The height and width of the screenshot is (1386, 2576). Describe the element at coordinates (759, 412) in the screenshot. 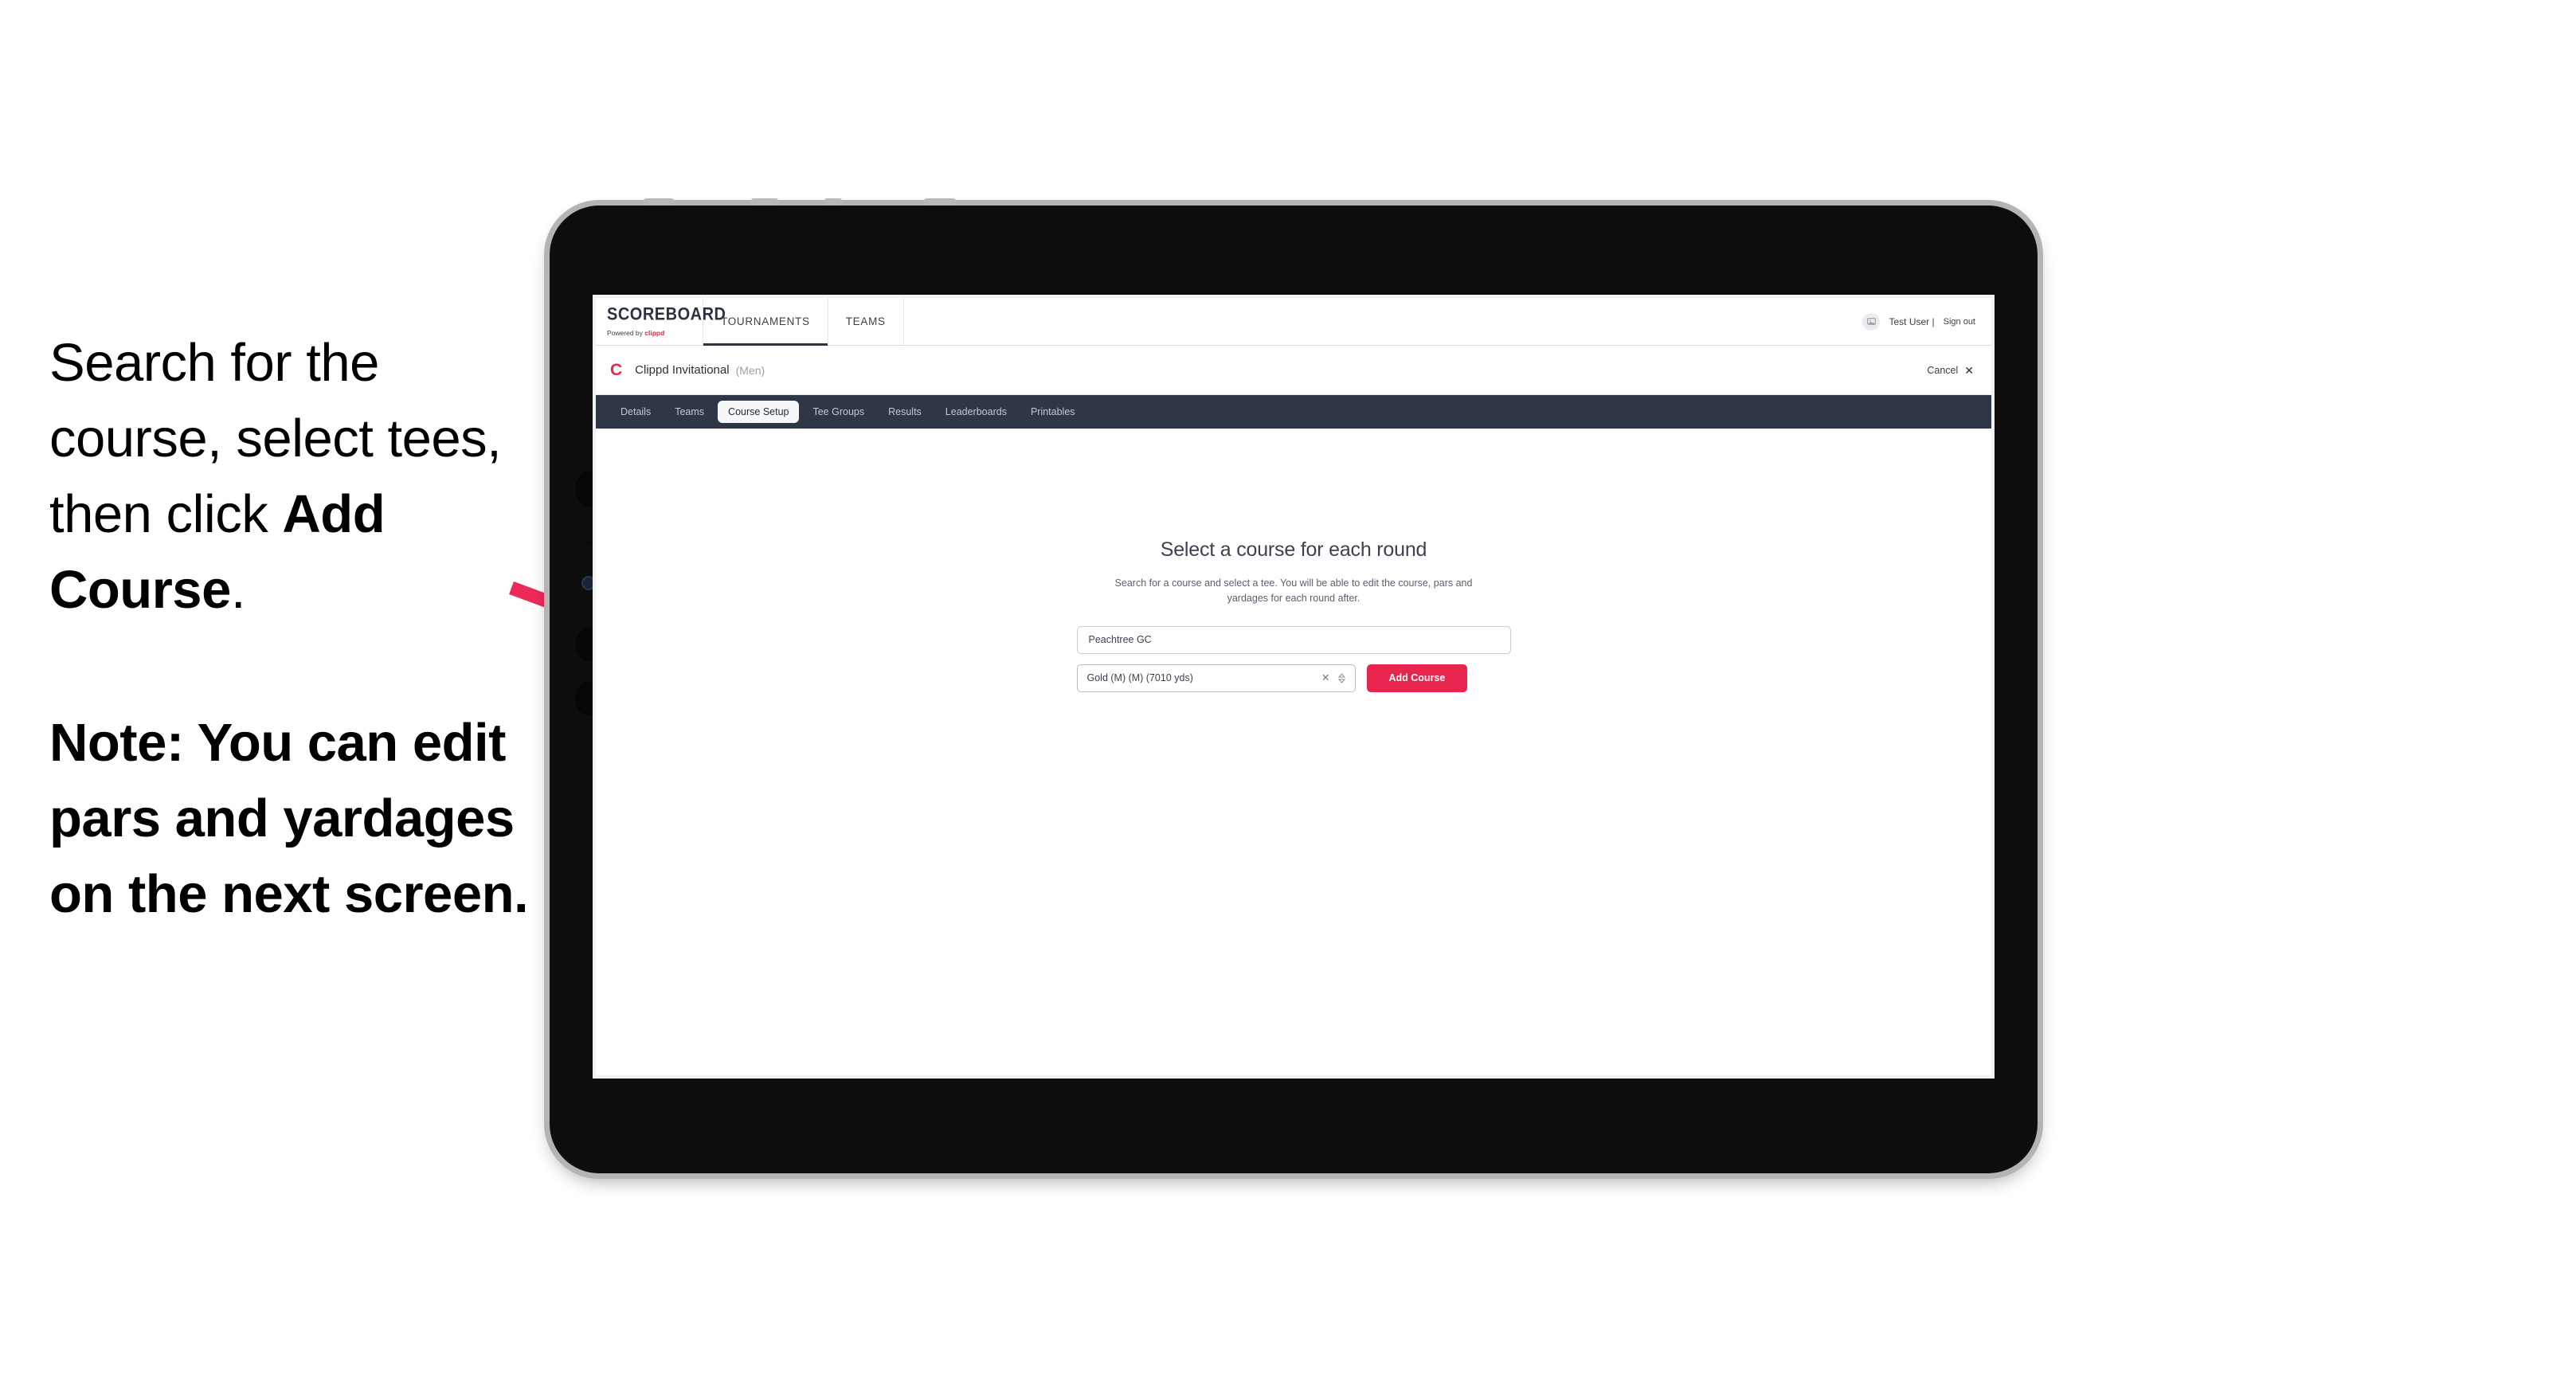

I see `tab-course-setup: Course Setup` at that location.